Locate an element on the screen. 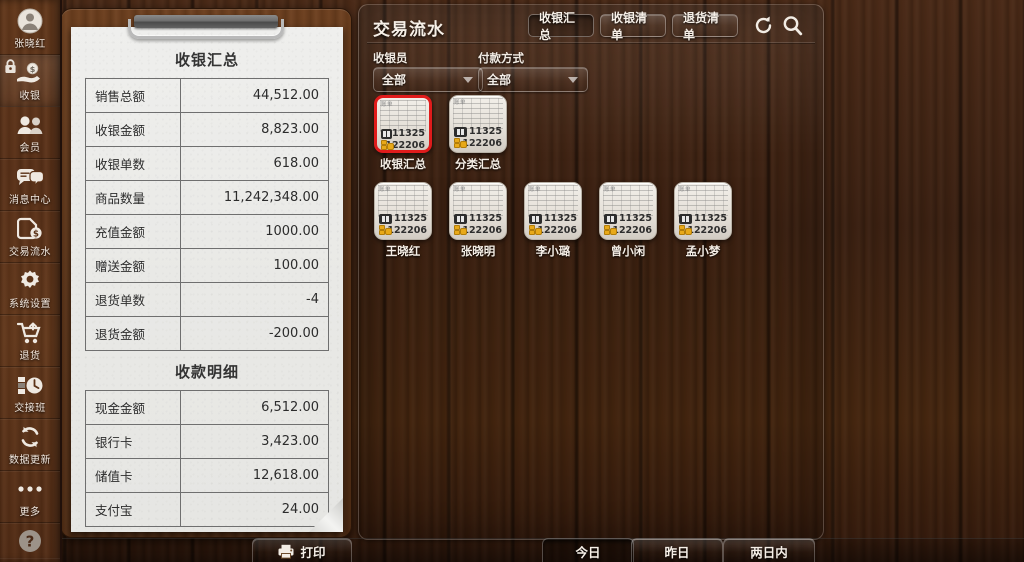  print-button: 打印 is located at coordinates (302, 550).